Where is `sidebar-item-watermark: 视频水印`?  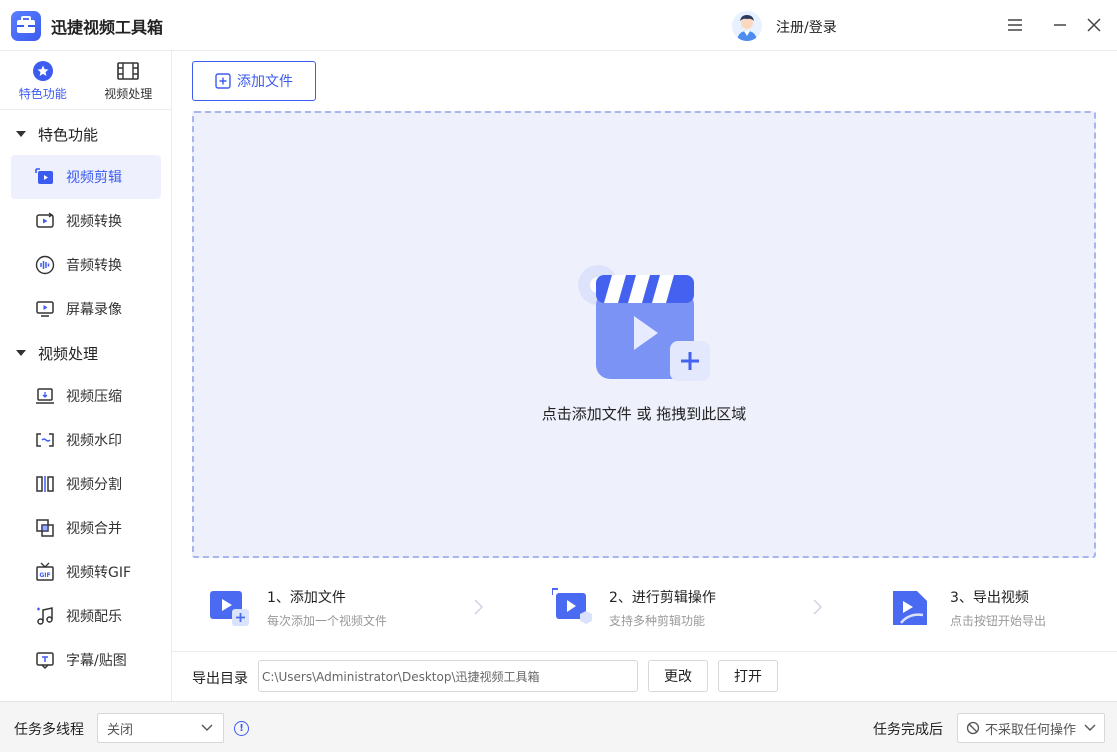 sidebar-item-watermark: 视频水印 is located at coordinates (86, 440).